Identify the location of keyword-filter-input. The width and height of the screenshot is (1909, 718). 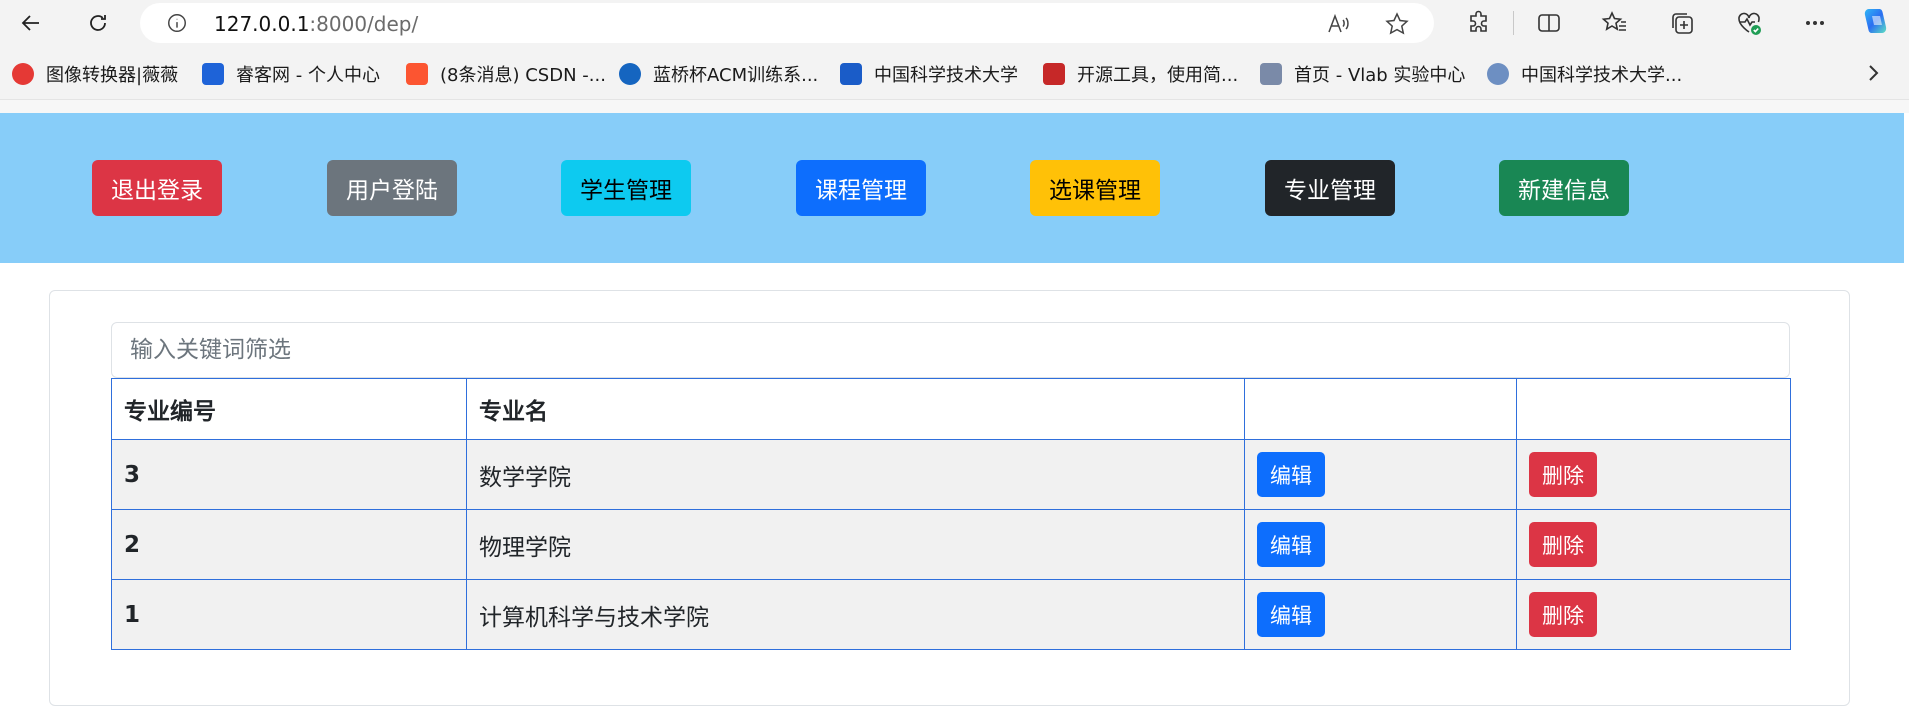
(950, 350).